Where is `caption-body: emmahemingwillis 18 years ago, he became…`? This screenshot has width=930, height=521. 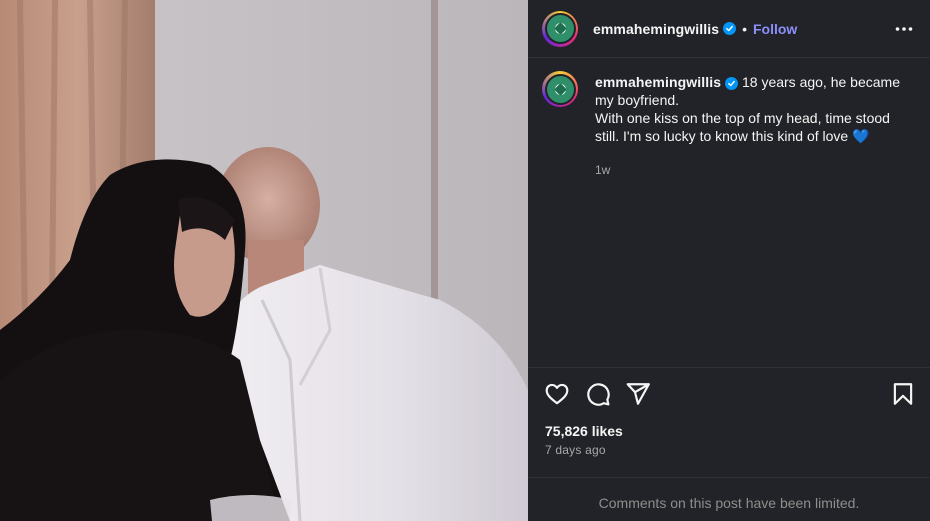
caption-body: emmahemingwillis 18 years ago, he became… is located at coordinates (753, 126).